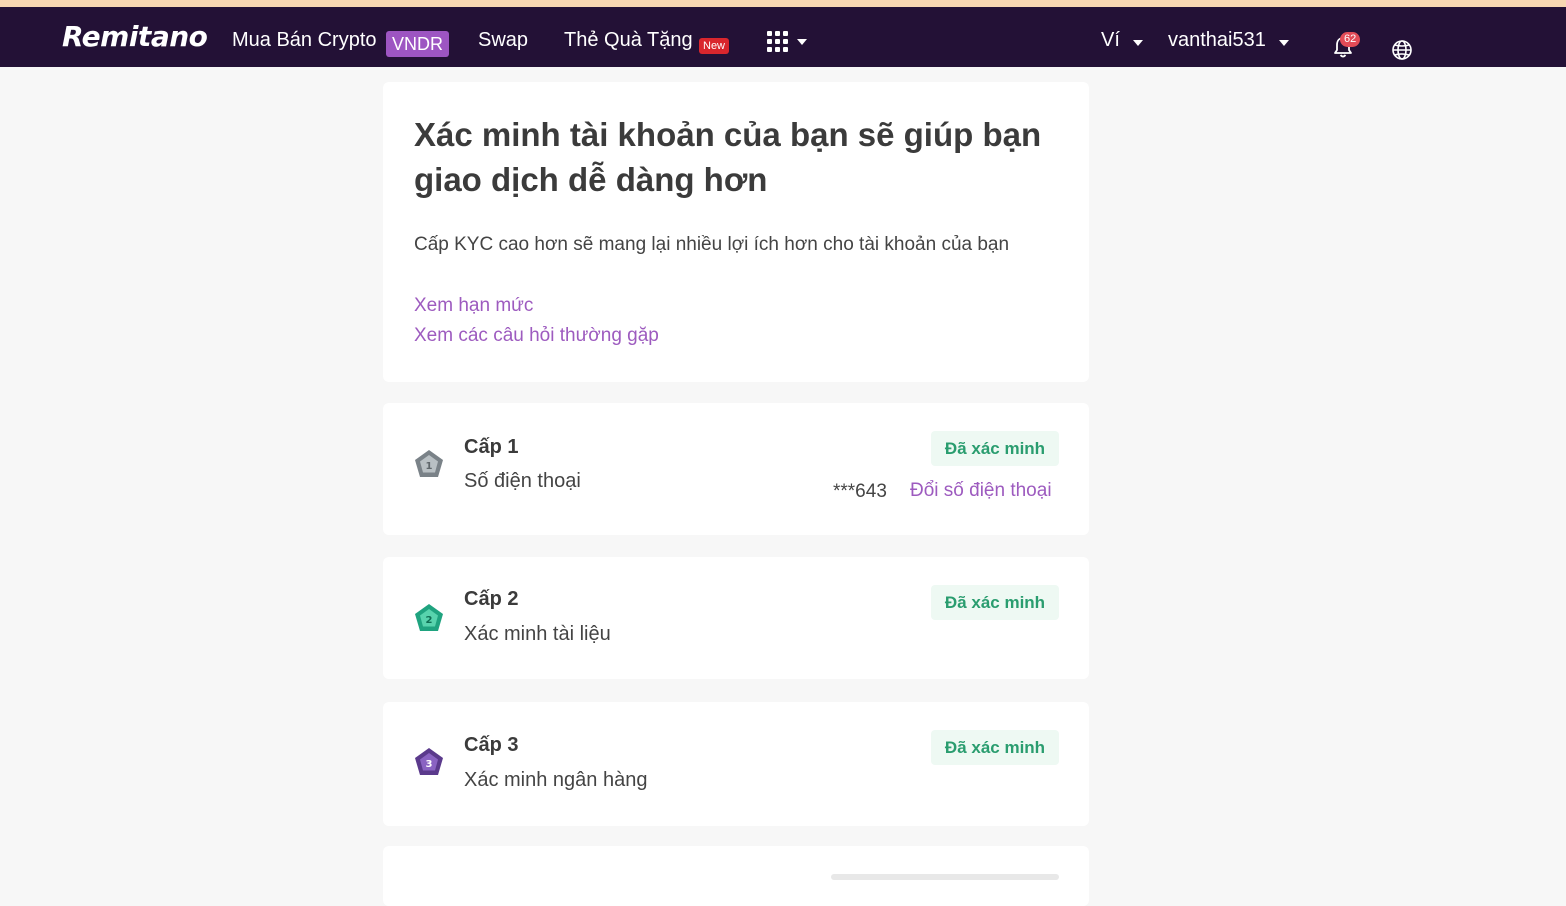 The height and width of the screenshot is (906, 1566). I want to click on logo: Remitano, so click(135, 36).